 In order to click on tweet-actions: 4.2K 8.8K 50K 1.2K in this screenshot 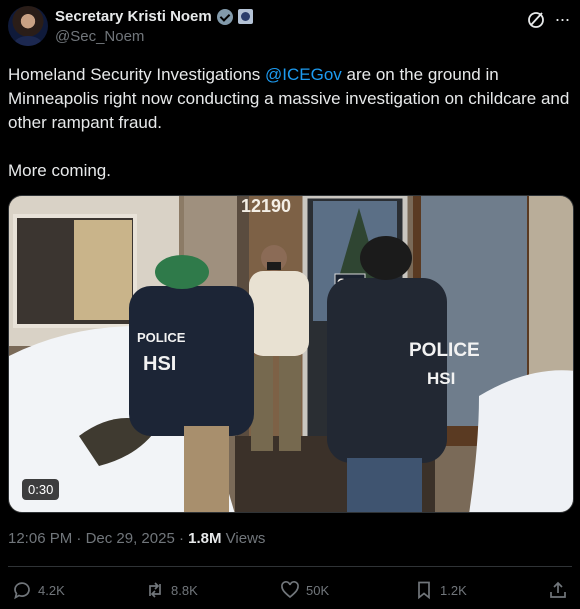, I will do `click(290, 591)`.